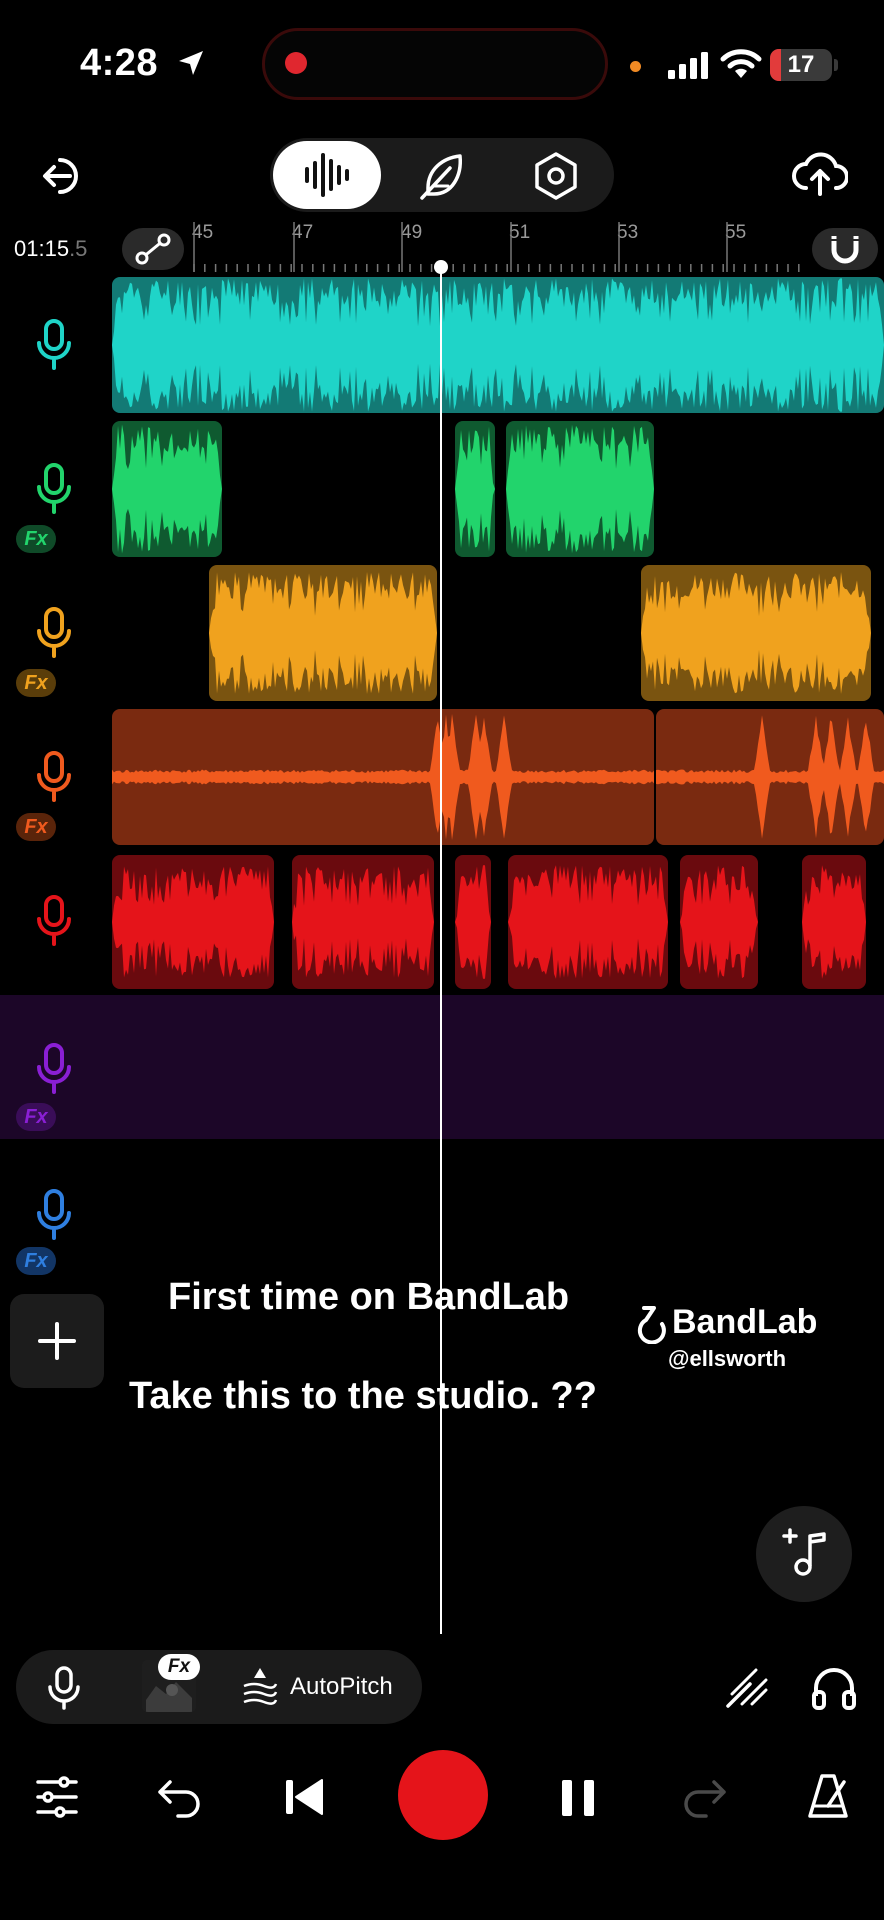 Image resolution: width=884 pixels, height=1920 pixels. Describe the element at coordinates (179, 1667) in the screenshot. I see `fx-label-badge: Fx` at that location.